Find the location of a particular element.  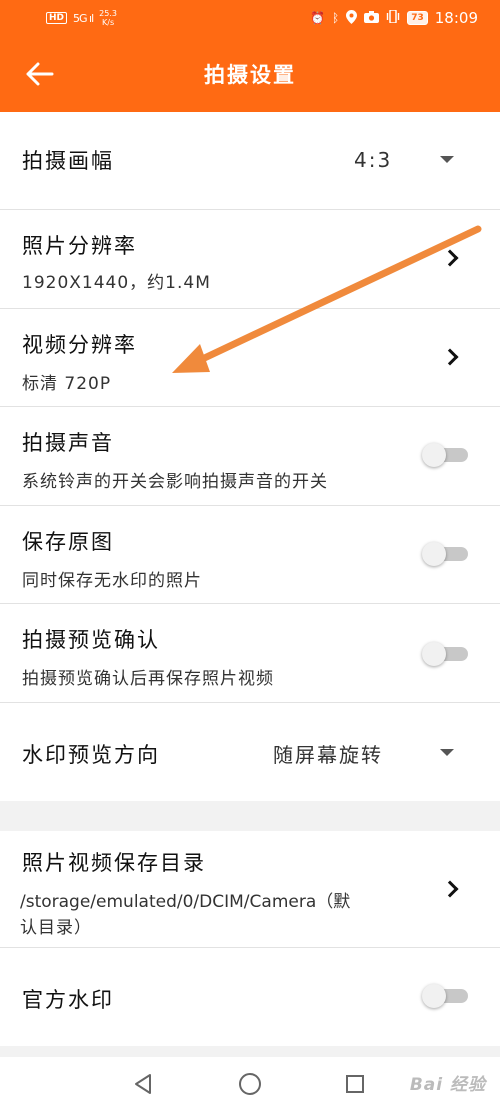

hd-badge: HD is located at coordinates (57, 18).